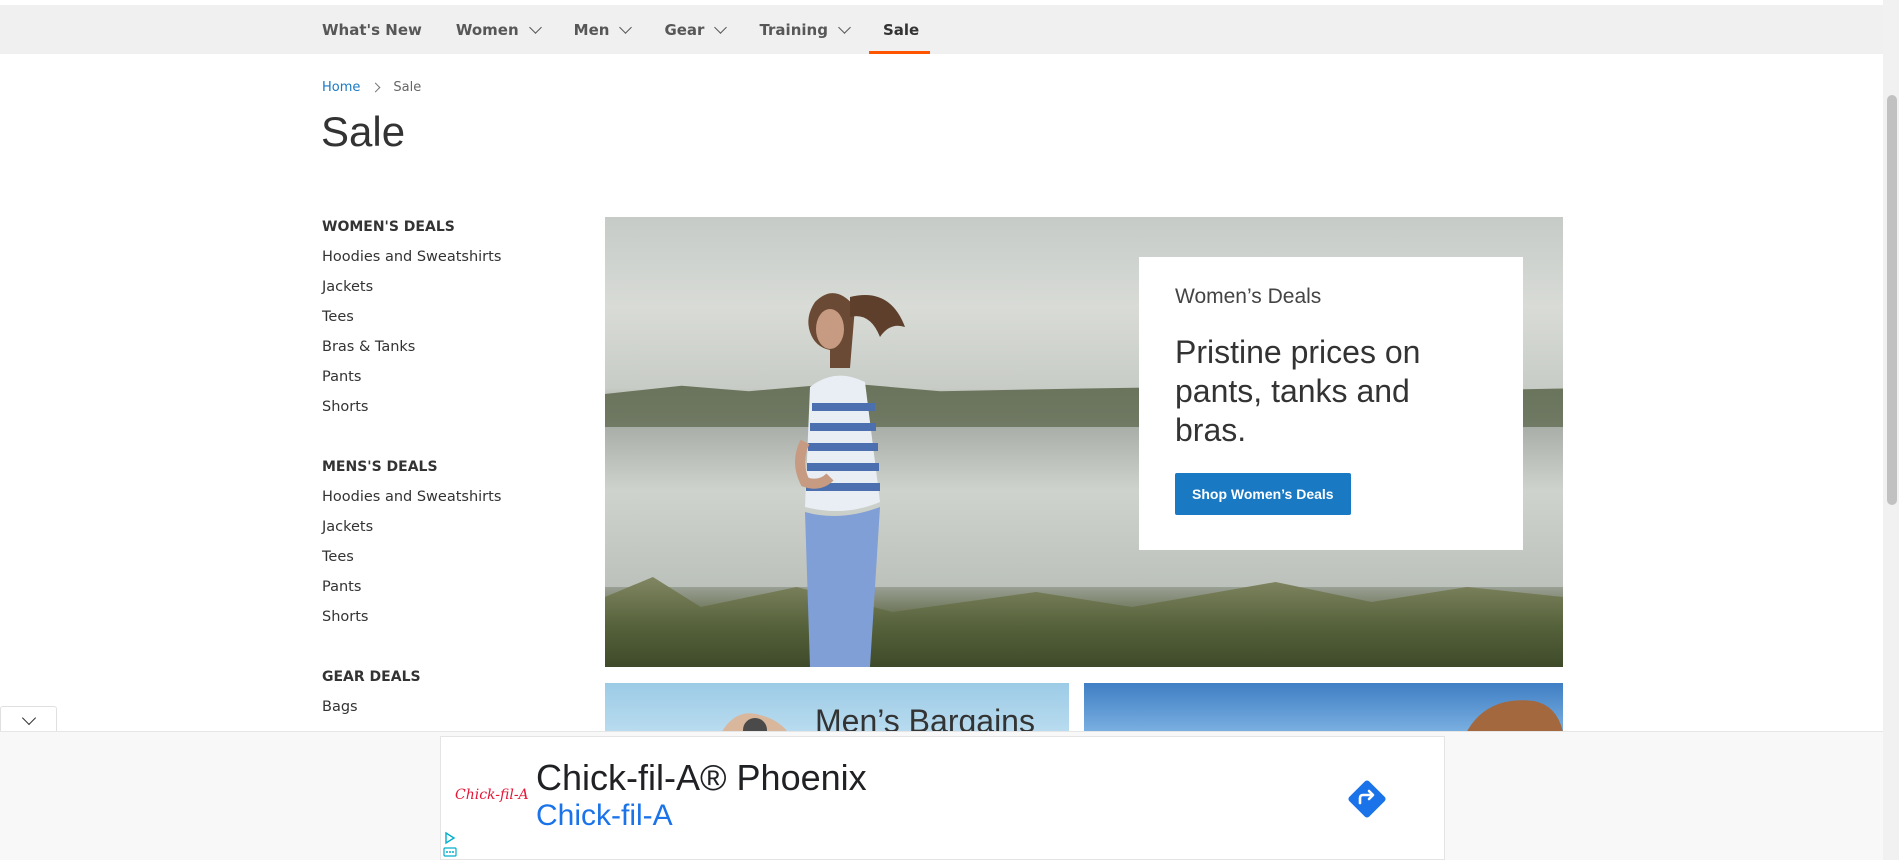 This screenshot has width=1899, height=860. What do you see at coordinates (1515, 715) in the screenshot?
I see `tile-figure-hair` at bounding box center [1515, 715].